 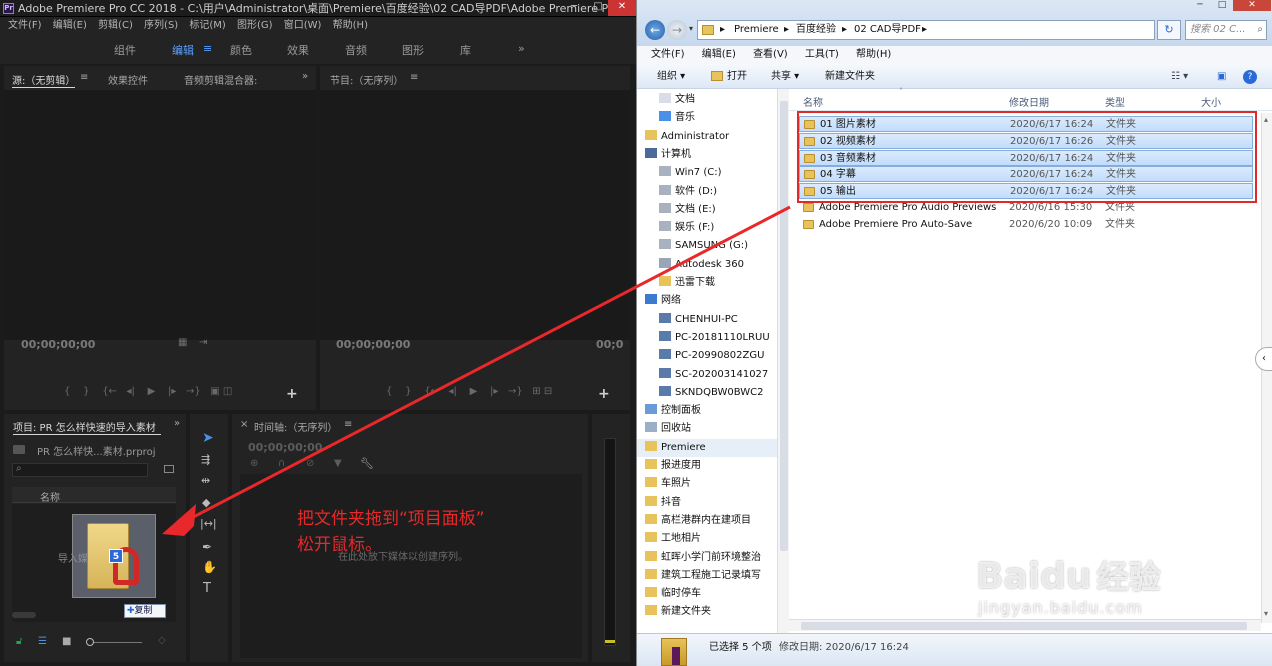 I want to click on step-forward-icon: |▸, so click(x=172, y=391).